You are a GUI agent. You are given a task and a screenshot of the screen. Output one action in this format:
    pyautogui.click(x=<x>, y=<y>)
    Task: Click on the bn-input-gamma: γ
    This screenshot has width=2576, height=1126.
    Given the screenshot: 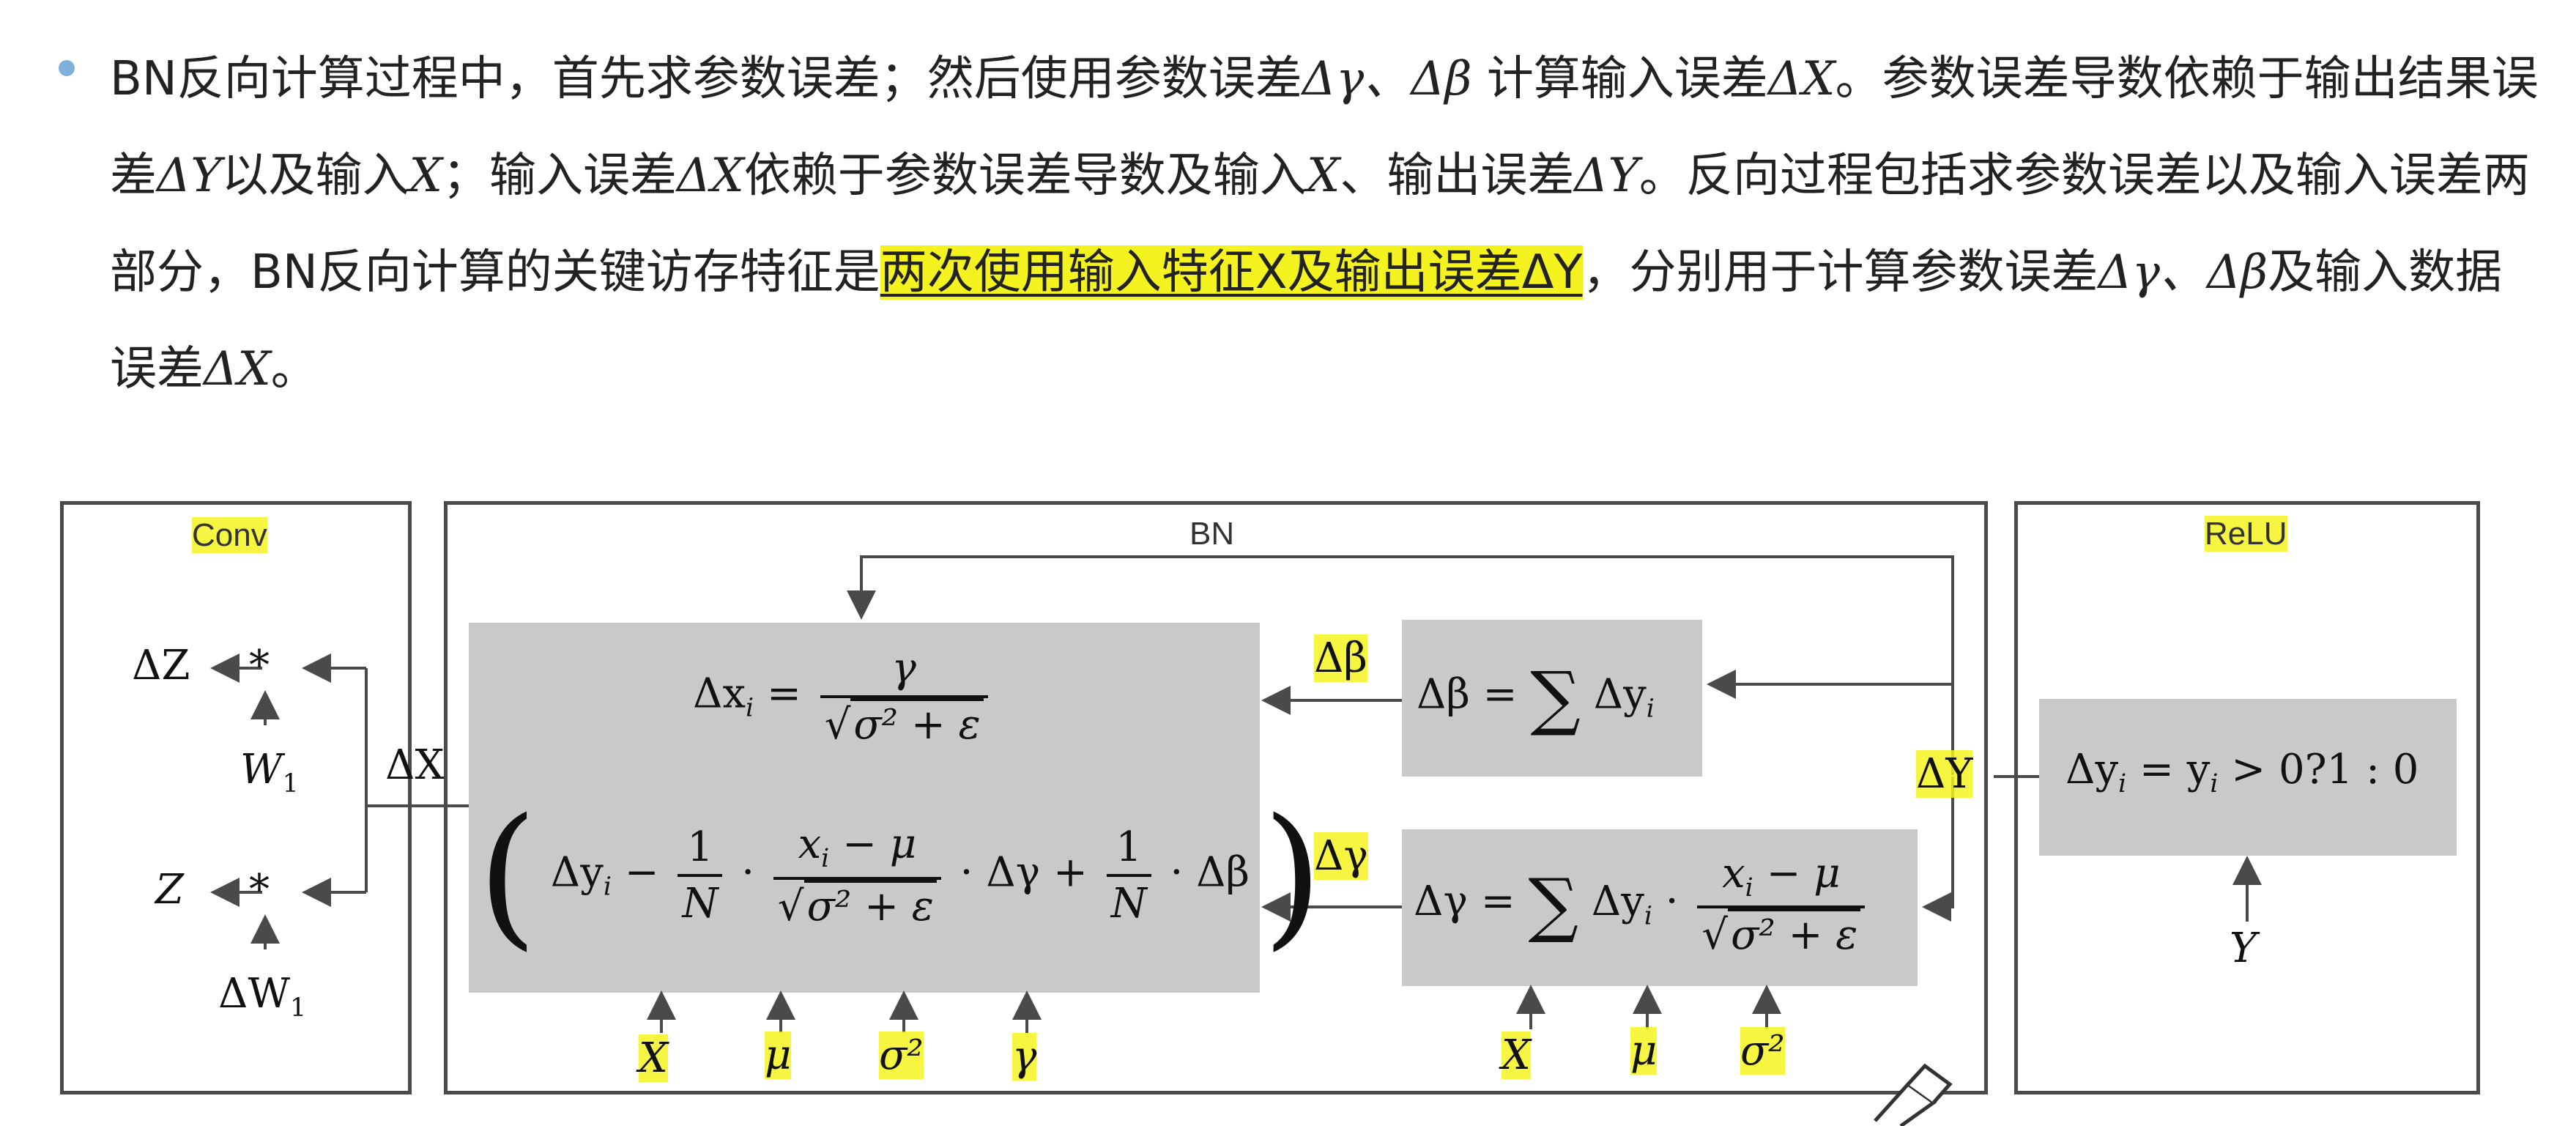 What is the action you would take?
    pyautogui.click(x=1024, y=1057)
    